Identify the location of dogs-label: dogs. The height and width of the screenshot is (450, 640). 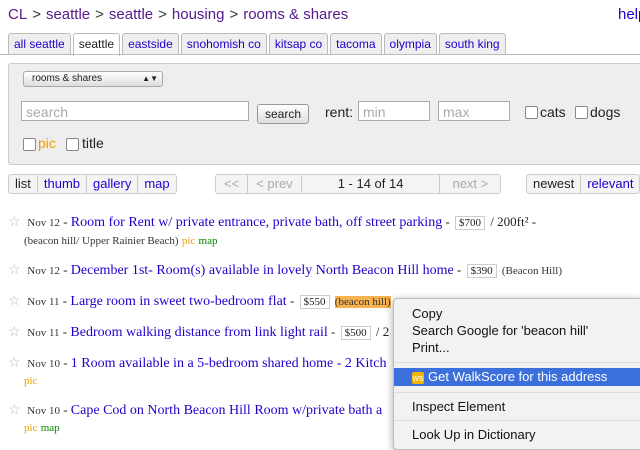
(605, 112).